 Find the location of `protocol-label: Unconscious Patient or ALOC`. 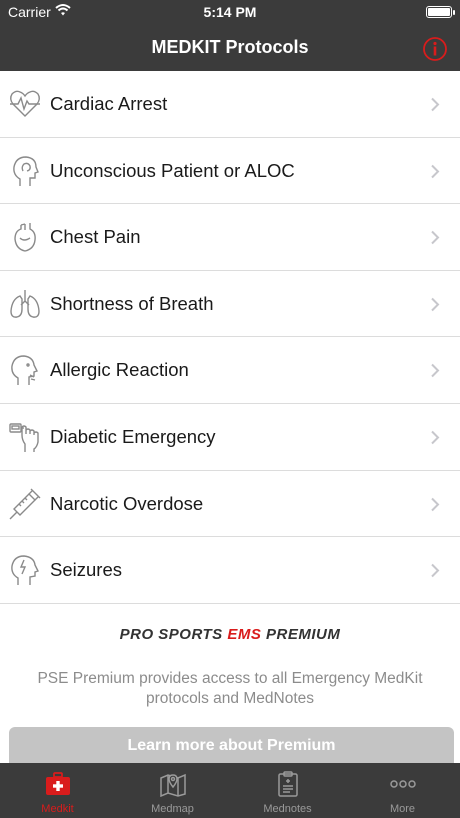

protocol-label: Unconscious Patient or ALOC is located at coordinates (172, 170).